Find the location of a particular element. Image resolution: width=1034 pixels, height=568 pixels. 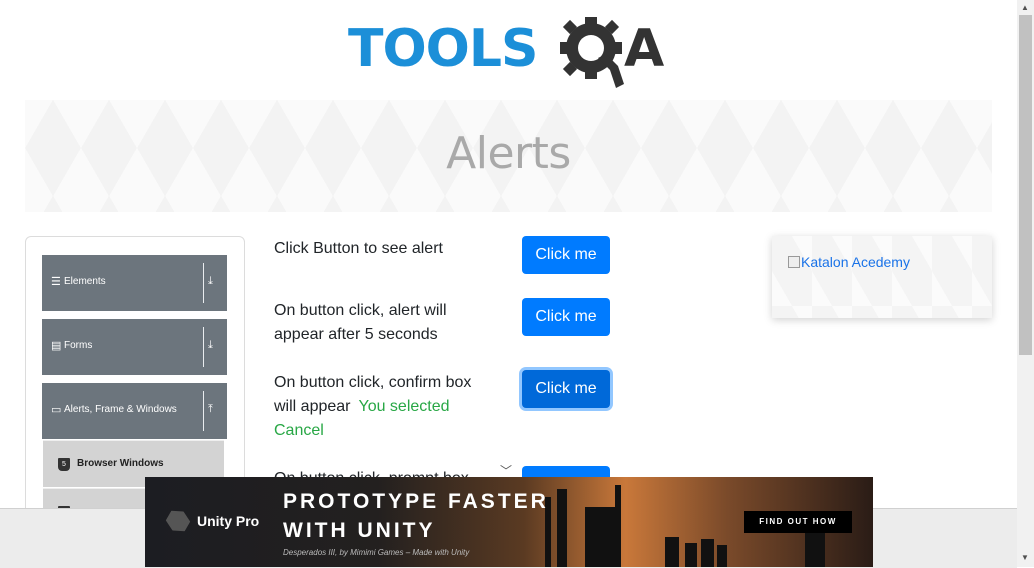

timer-alert-button: Click me is located at coordinates (566, 317).